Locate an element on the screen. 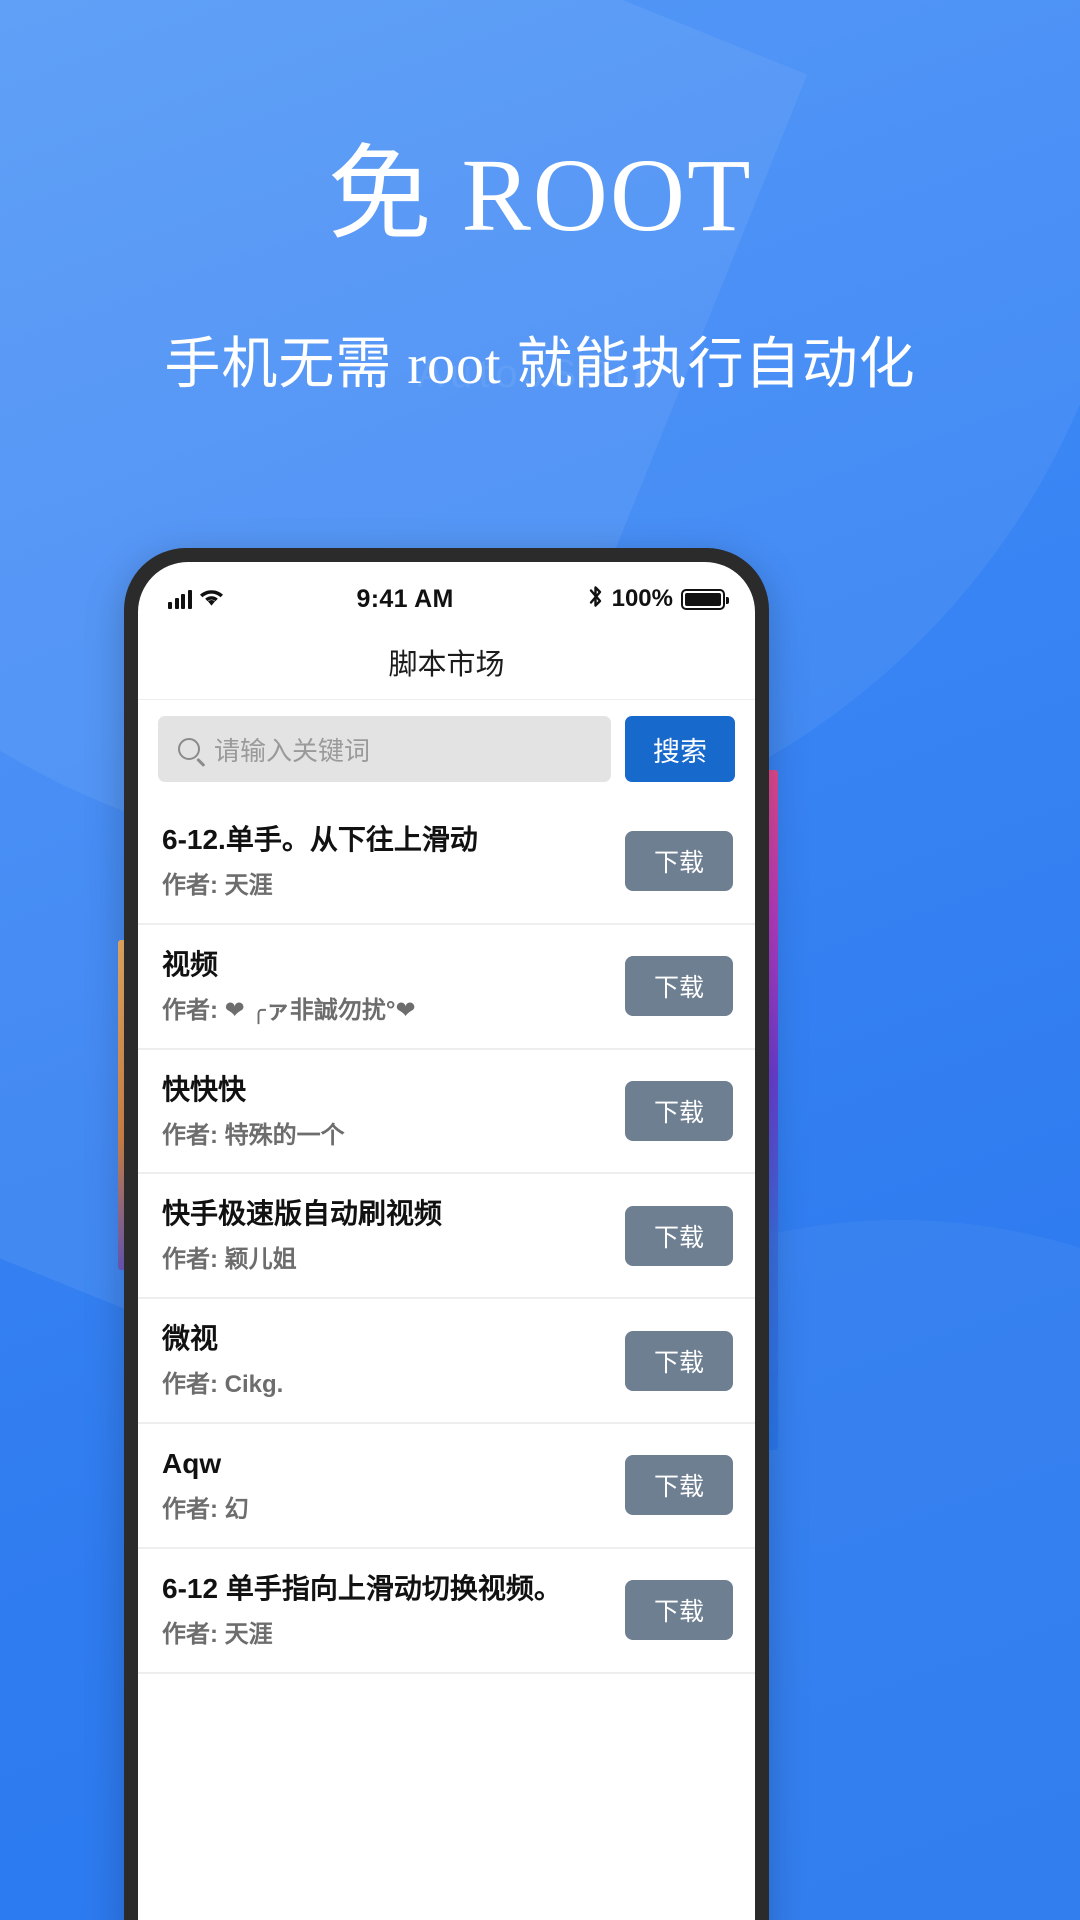 The width and height of the screenshot is (1080, 1920). poster-subheadline: 手机无需 root 就能执行自动化 is located at coordinates (540, 365).